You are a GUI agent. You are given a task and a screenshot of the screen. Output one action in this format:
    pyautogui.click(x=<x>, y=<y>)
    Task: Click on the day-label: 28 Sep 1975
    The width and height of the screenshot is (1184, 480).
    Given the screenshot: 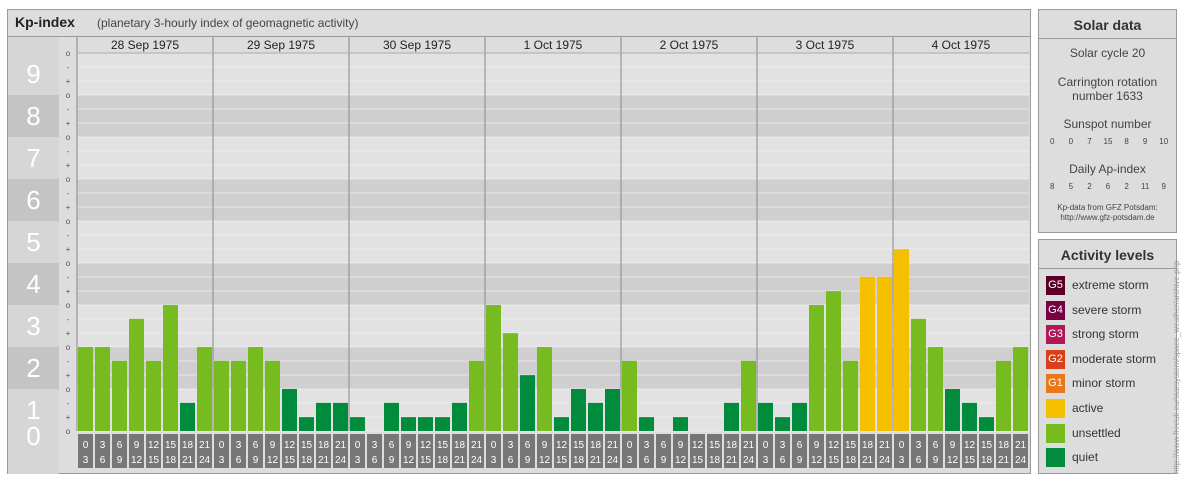 What is the action you would take?
    pyautogui.click(x=145, y=45)
    